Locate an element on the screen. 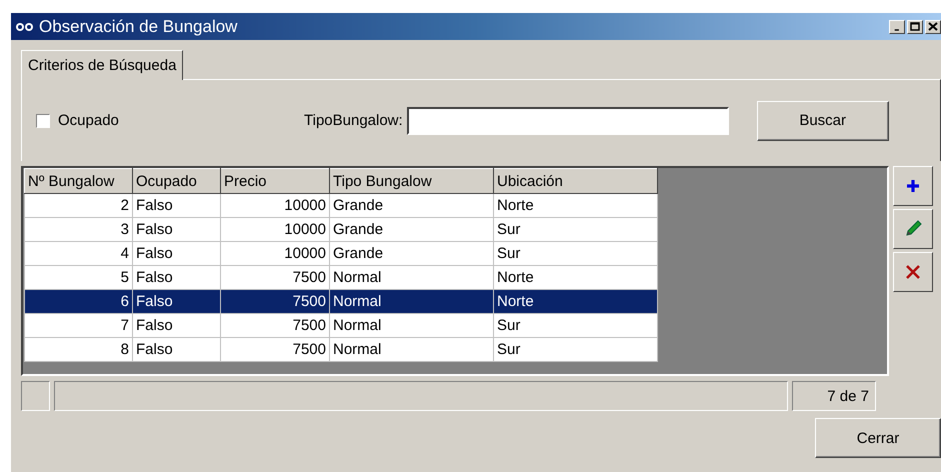  checkbox-label: Ocupado is located at coordinates (88, 120).